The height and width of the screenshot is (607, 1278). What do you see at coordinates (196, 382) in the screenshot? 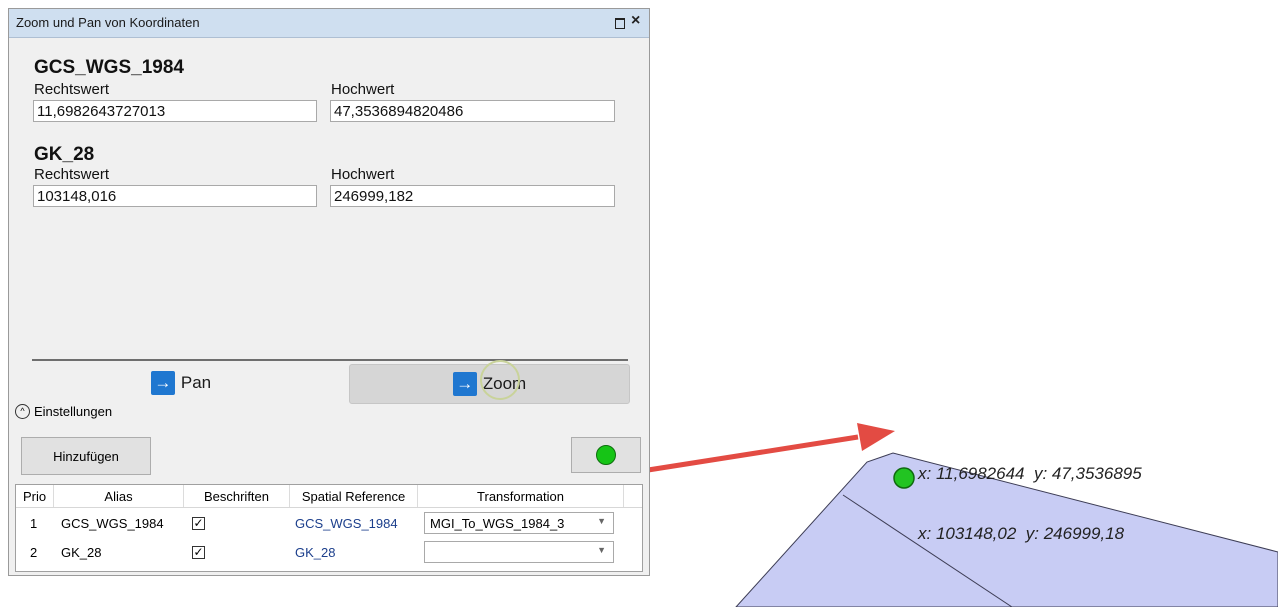
I see `pan-button-label: Pan` at bounding box center [196, 382].